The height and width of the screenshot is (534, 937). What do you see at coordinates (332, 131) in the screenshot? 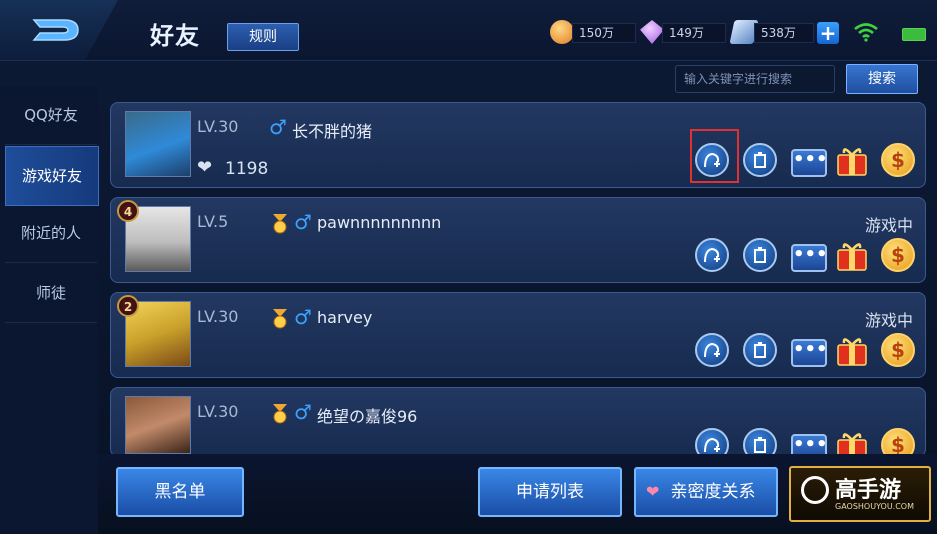
I see `friend-name: 长不胖的猪` at bounding box center [332, 131].